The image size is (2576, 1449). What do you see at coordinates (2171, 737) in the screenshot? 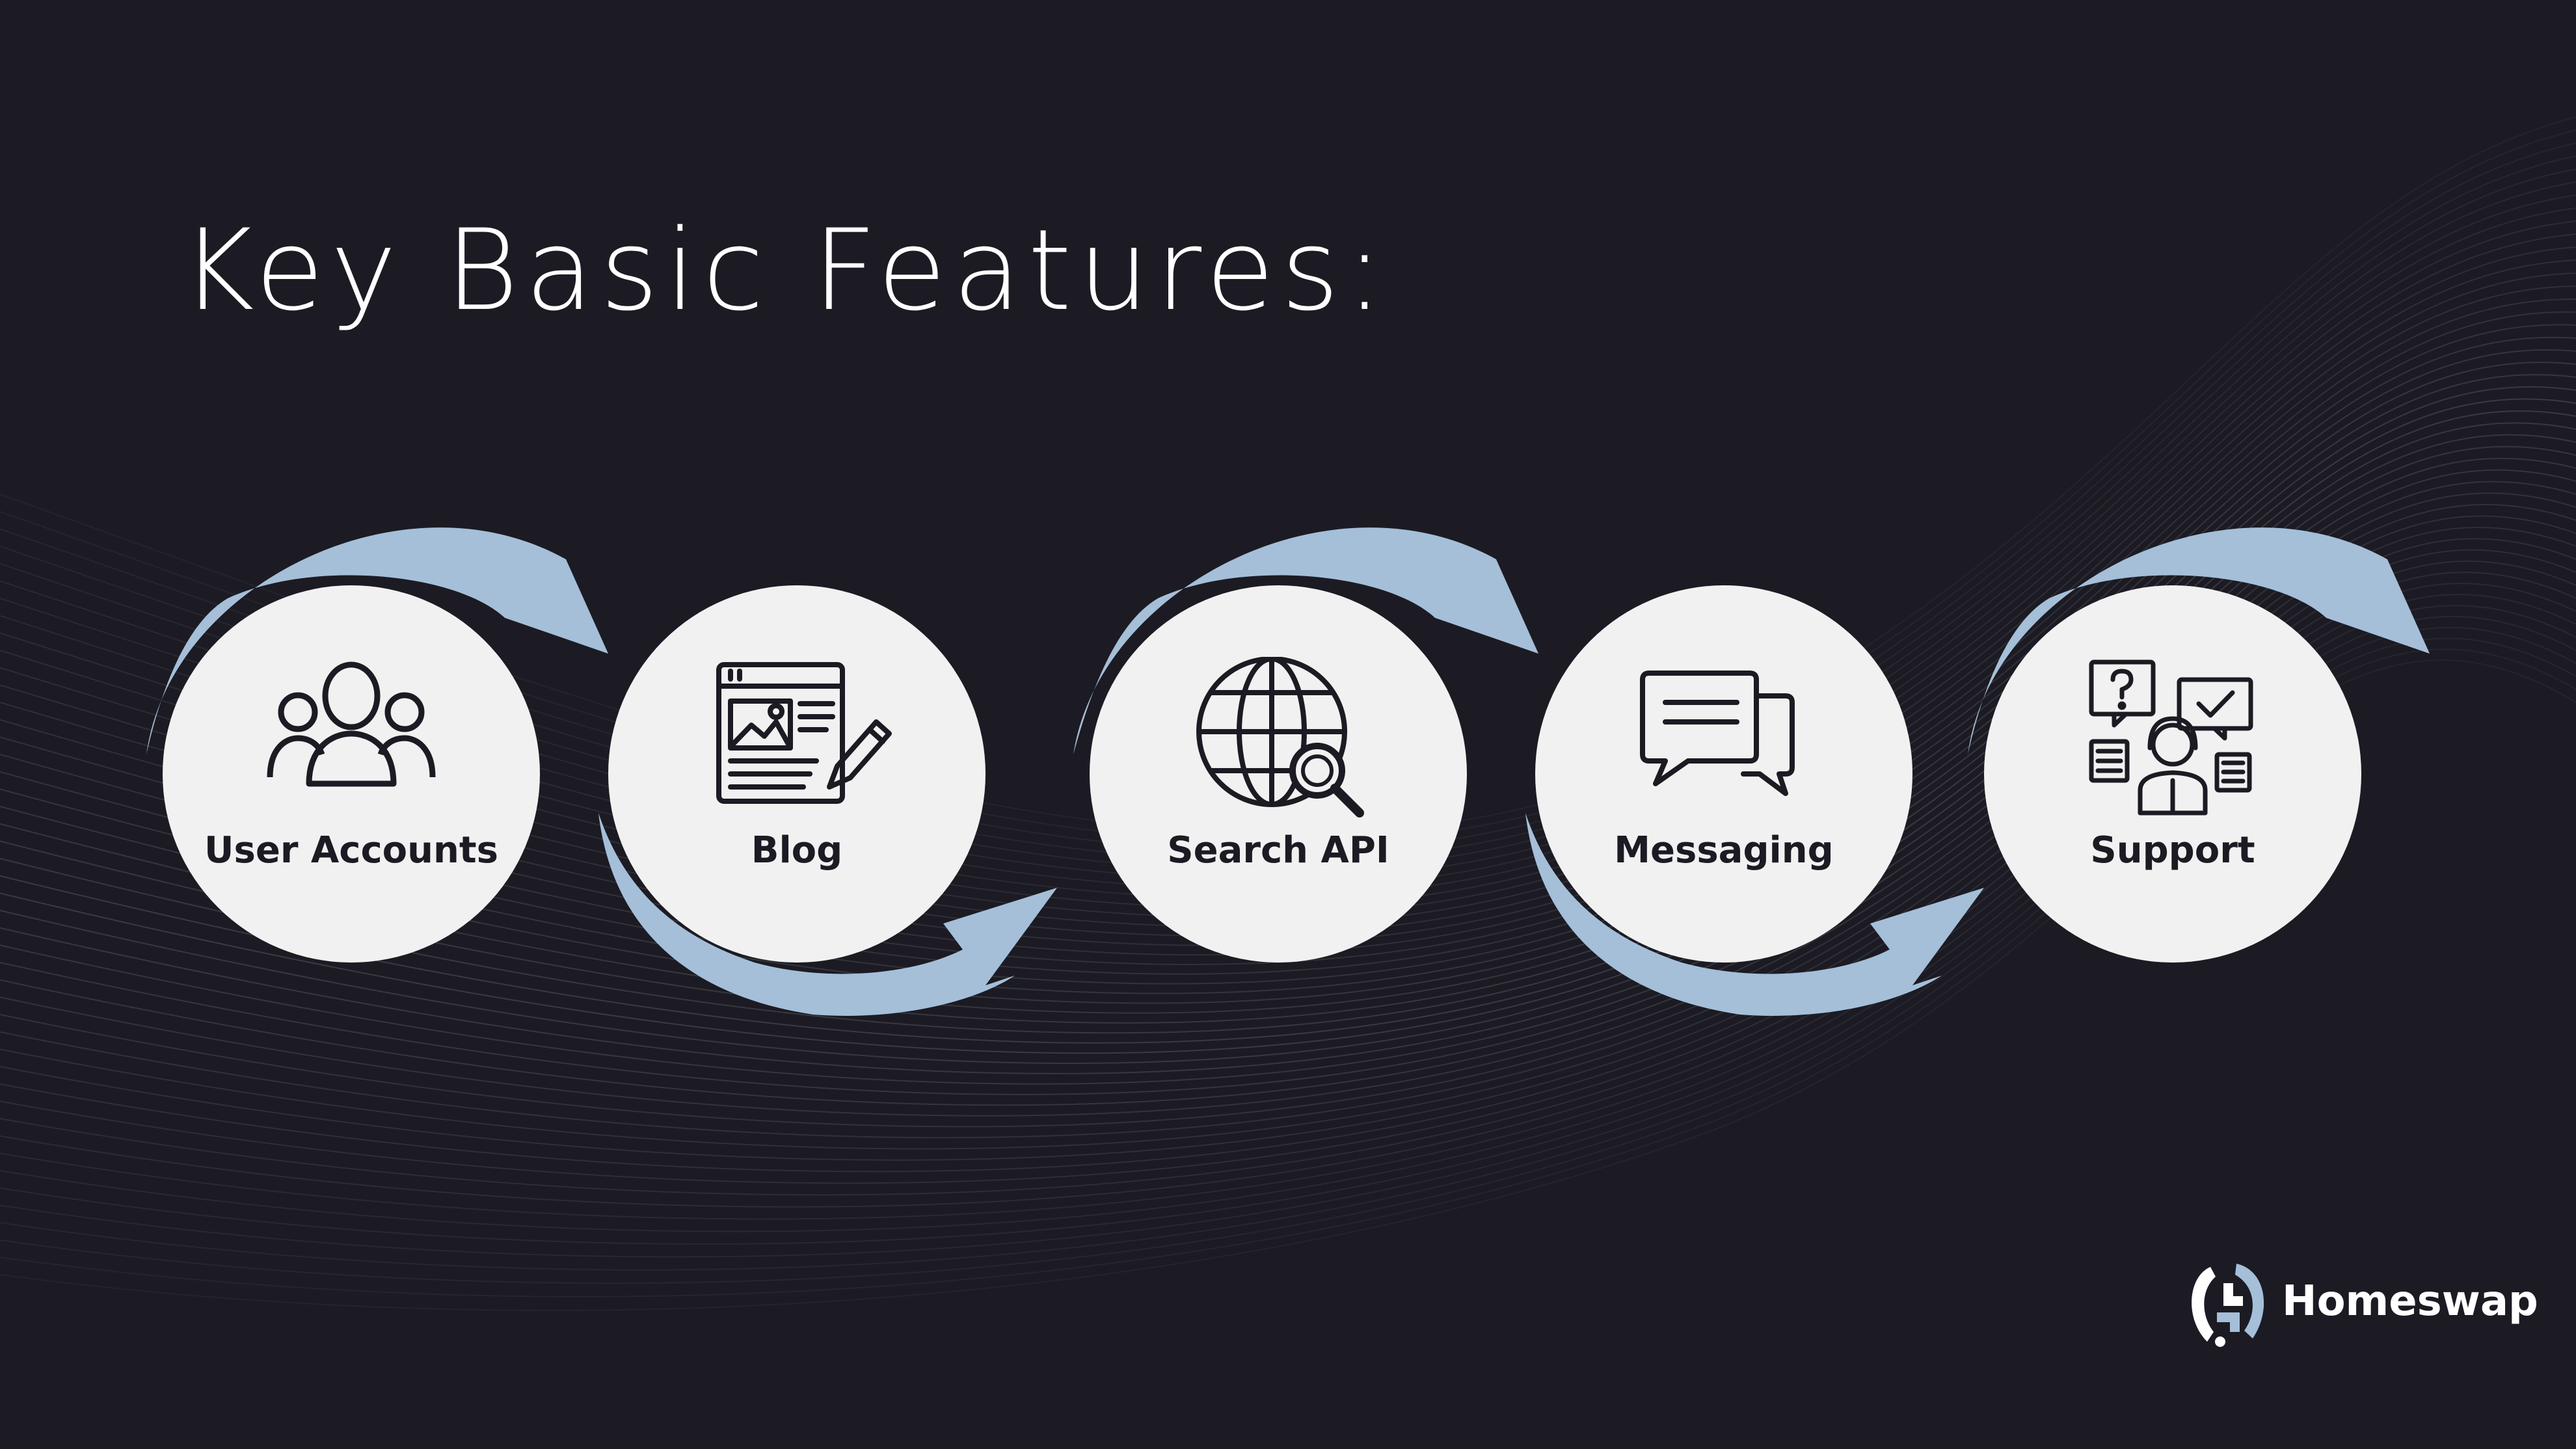
I see `support-agent-icon` at bounding box center [2171, 737].